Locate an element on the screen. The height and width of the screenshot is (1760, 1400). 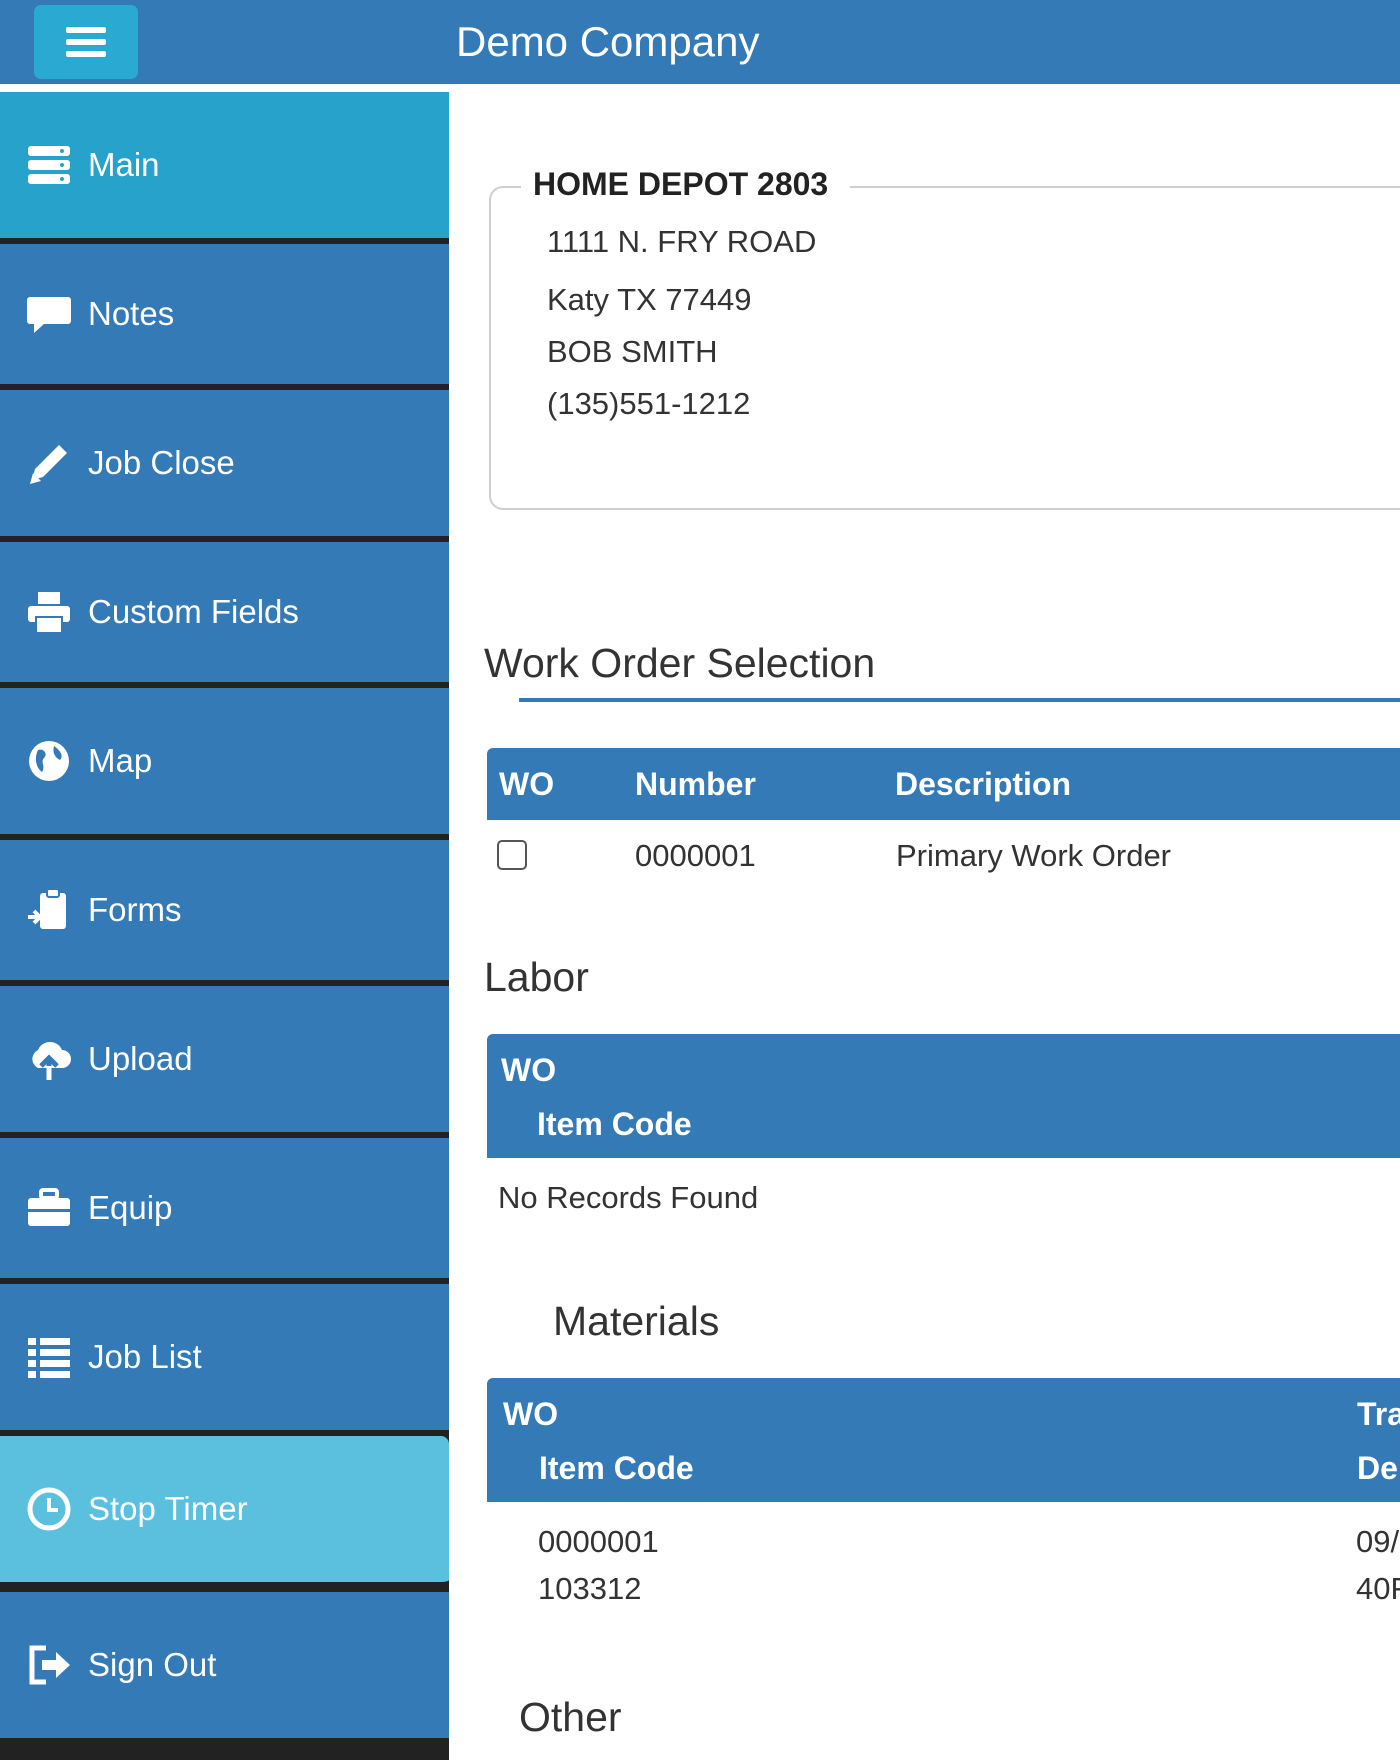
clipboard-icon is located at coordinates (47, 908).